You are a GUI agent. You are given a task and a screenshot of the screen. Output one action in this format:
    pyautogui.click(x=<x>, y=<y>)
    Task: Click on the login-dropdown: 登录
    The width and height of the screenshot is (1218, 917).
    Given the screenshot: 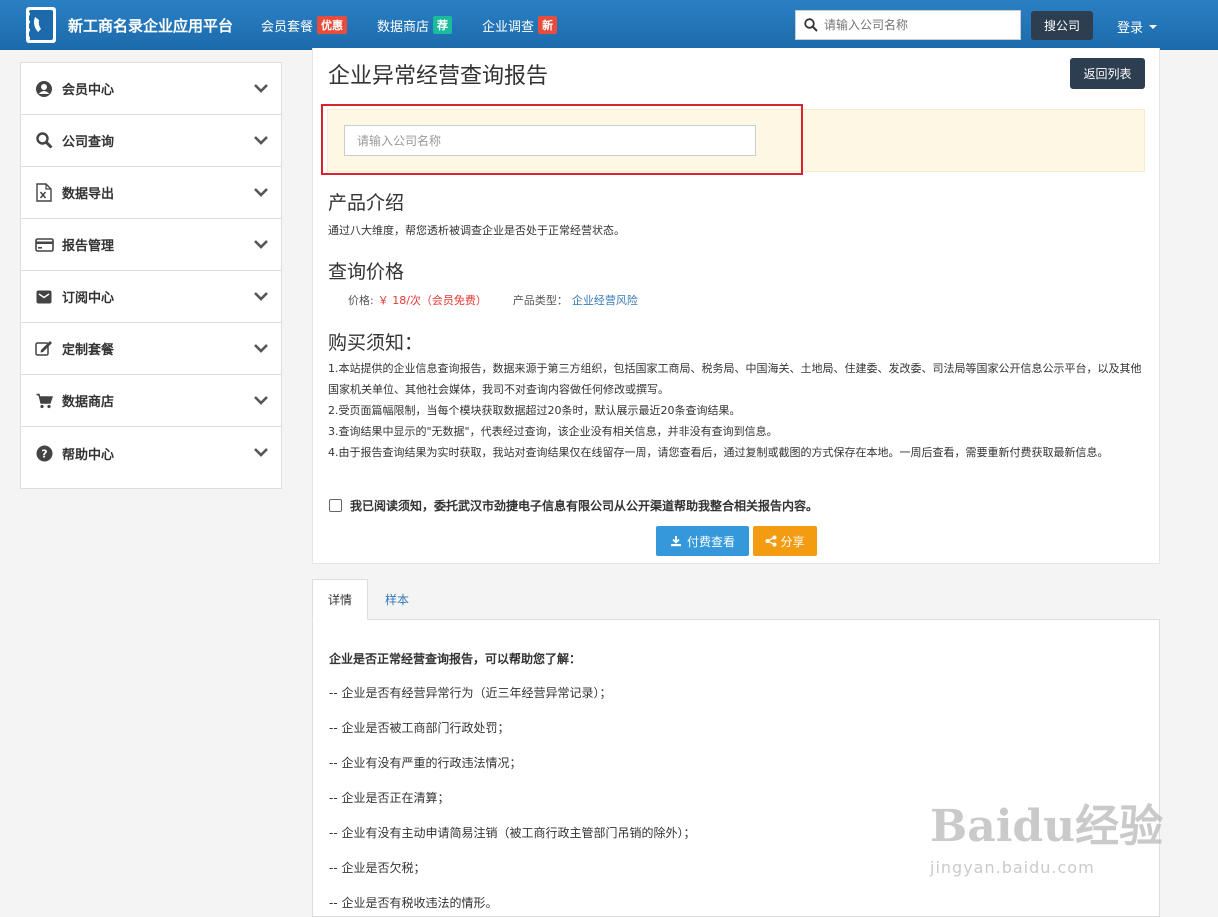 What is the action you would take?
    pyautogui.click(x=1137, y=26)
    